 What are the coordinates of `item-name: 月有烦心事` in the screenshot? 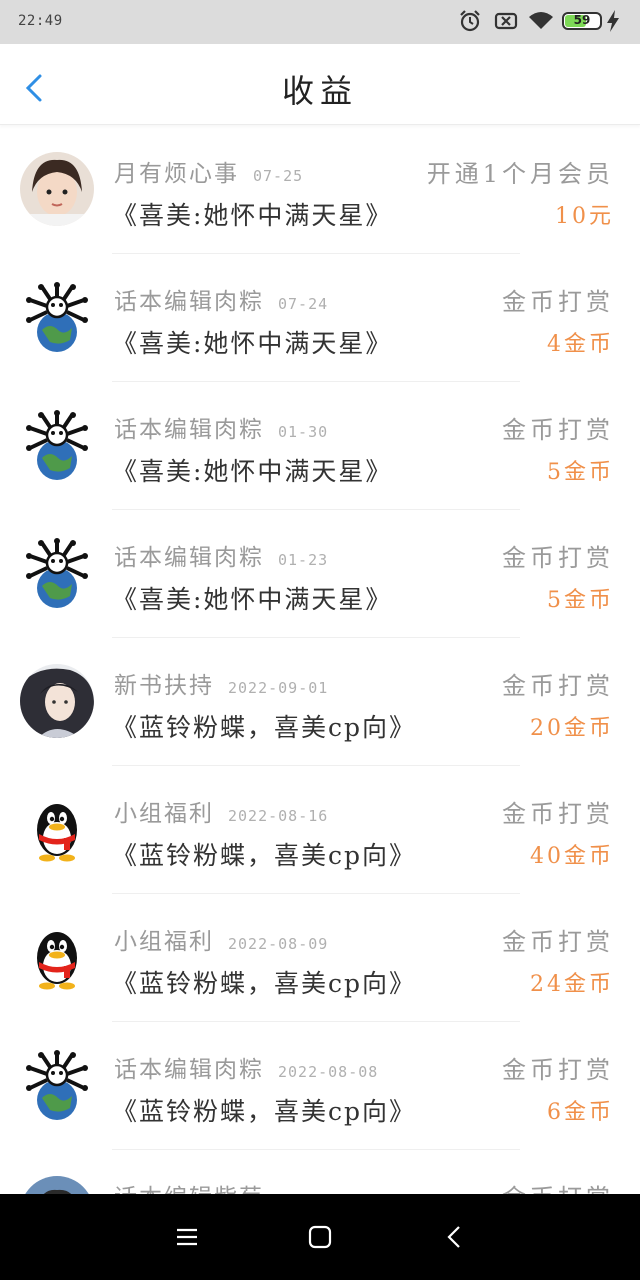 It's located at (176, 174).